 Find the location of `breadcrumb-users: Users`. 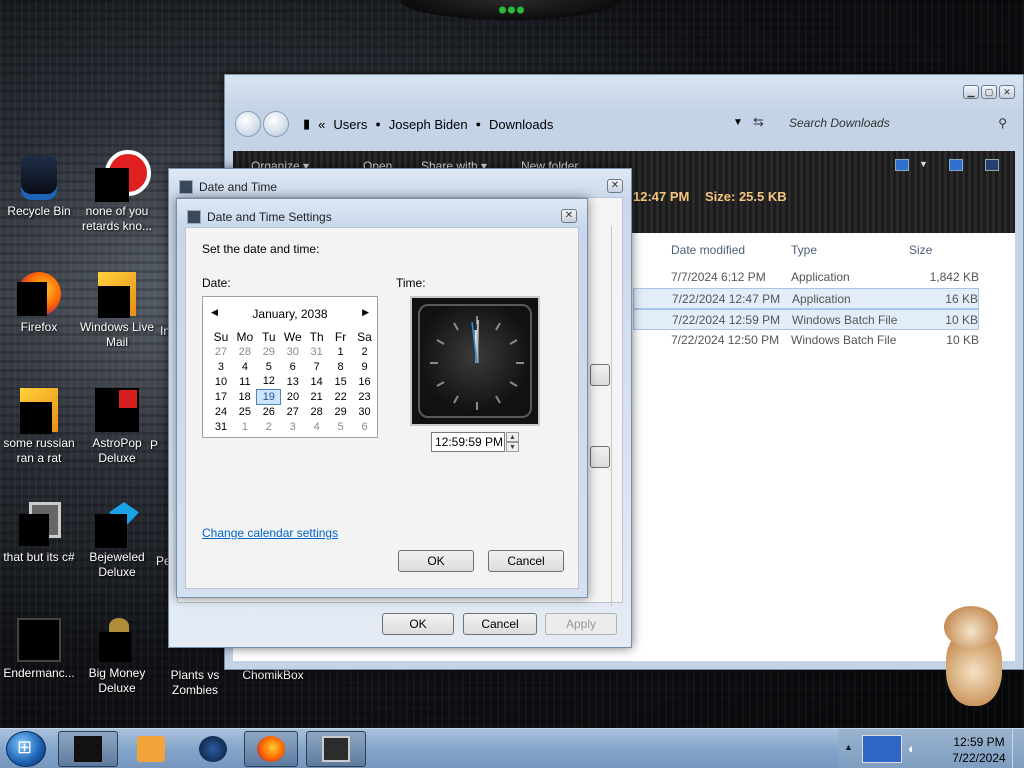

breadcrumb-users: Users is located at coordinates (350, 124).